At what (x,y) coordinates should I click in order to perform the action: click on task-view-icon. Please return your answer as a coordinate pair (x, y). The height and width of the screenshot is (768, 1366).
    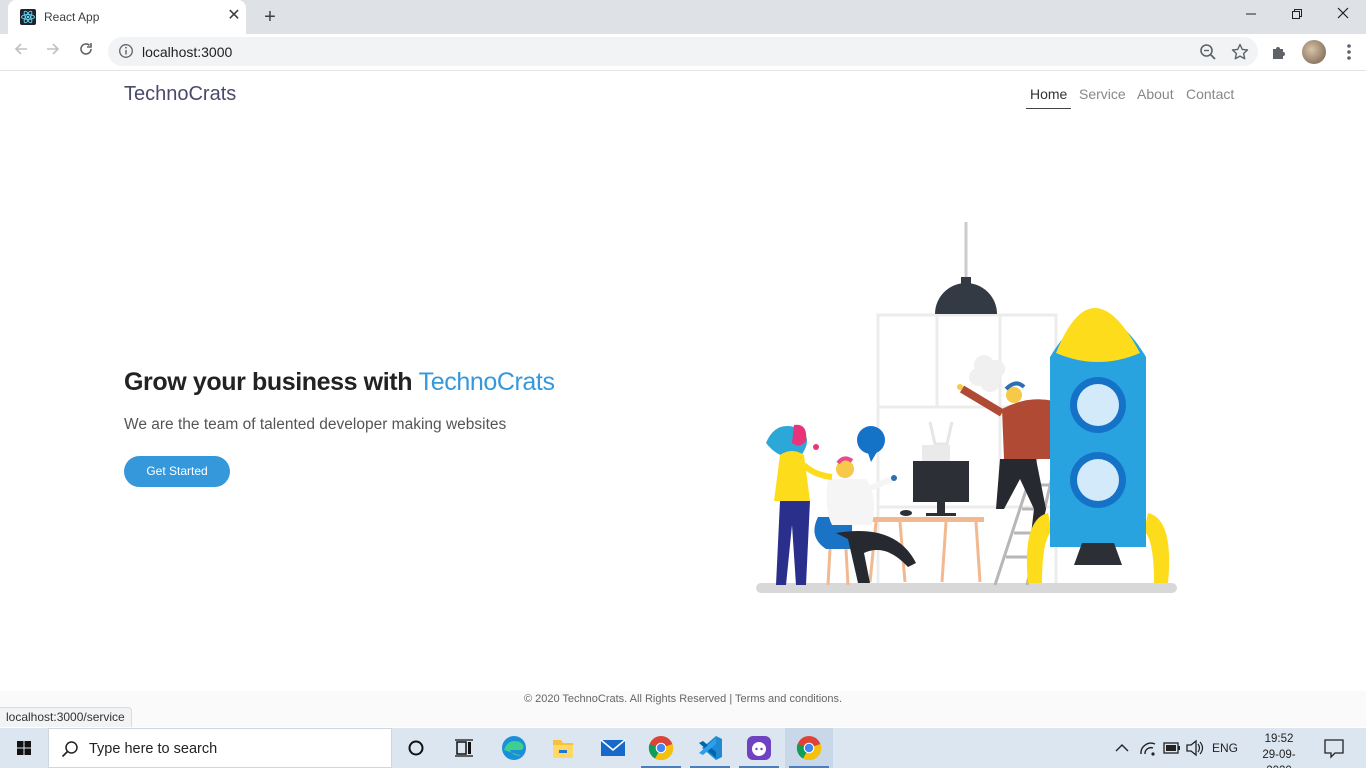
    Looking at the image, I should click on (464, 748).